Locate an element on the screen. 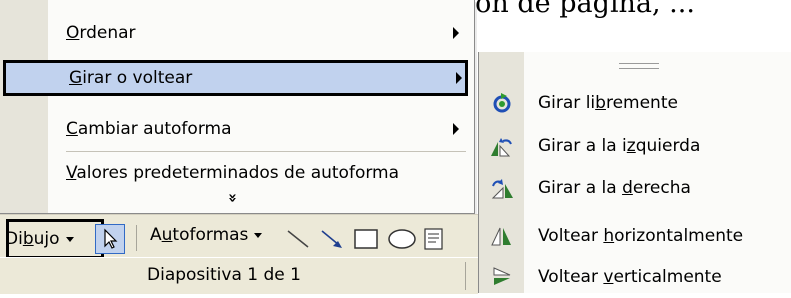  rectangle-tool-icon is located at coordinates (366, 239).